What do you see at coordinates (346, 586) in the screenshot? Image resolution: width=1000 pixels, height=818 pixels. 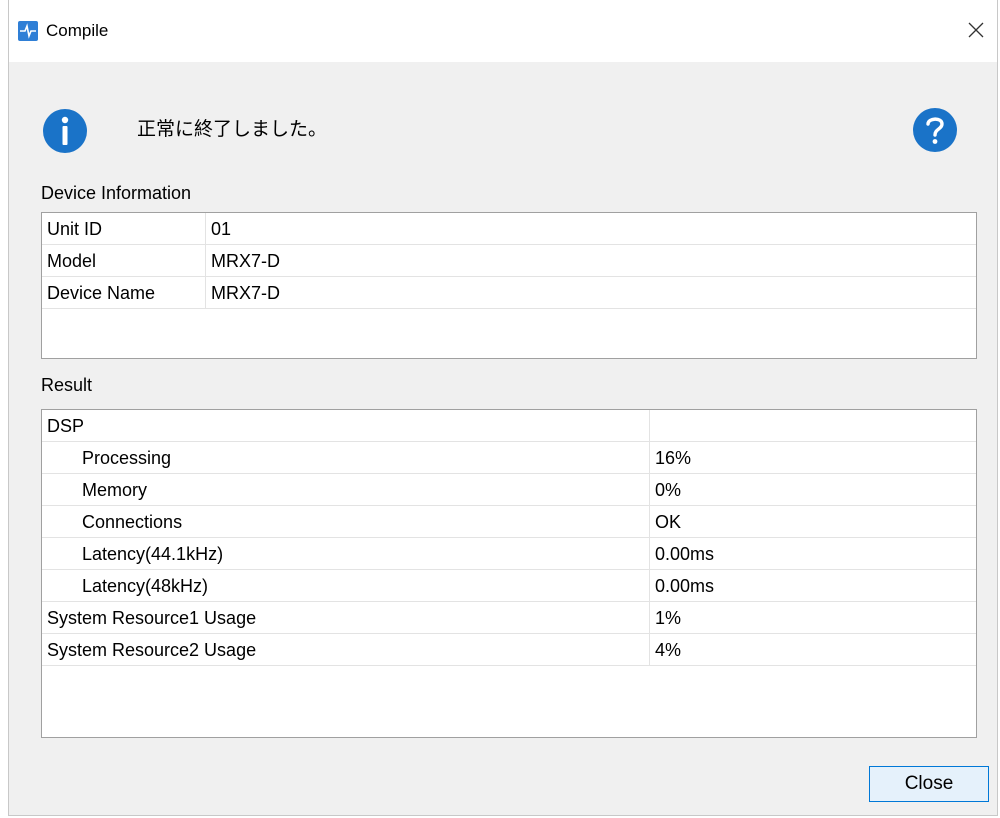 I see `result-name: Latency(48kHz)` at bounding box center [346, 586].